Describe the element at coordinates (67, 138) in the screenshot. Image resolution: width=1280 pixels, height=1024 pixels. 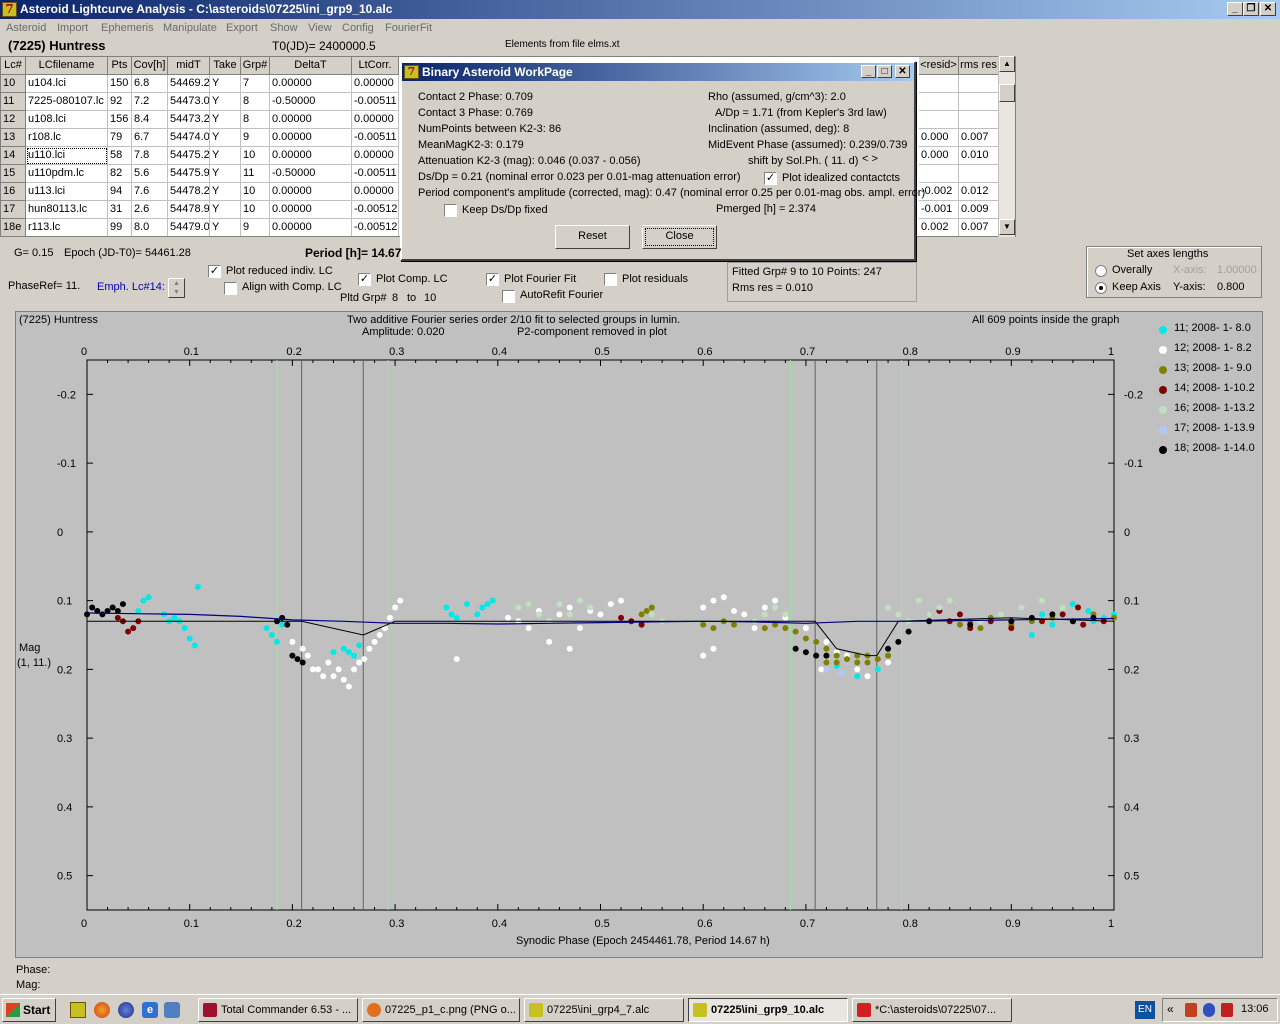
I see `table-cell: r108.lc` at that location.